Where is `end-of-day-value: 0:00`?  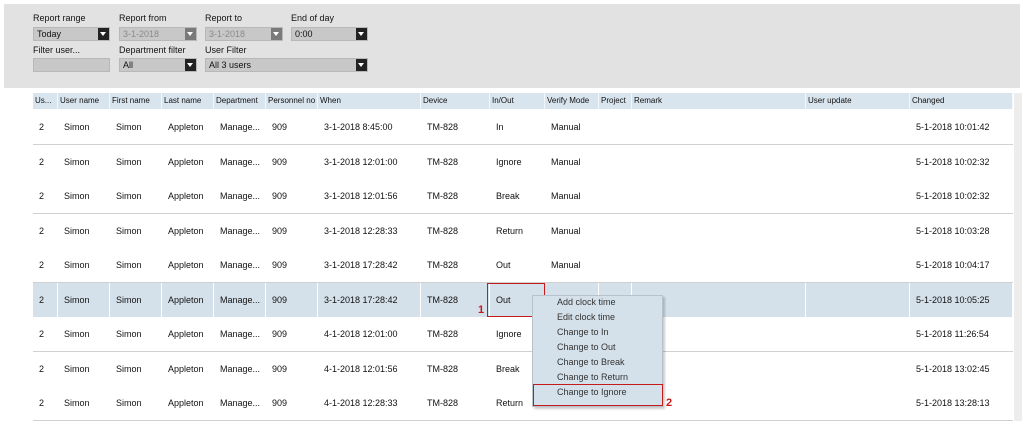
end-of-day-value: 0:00 is located at coordinates (304, 34).